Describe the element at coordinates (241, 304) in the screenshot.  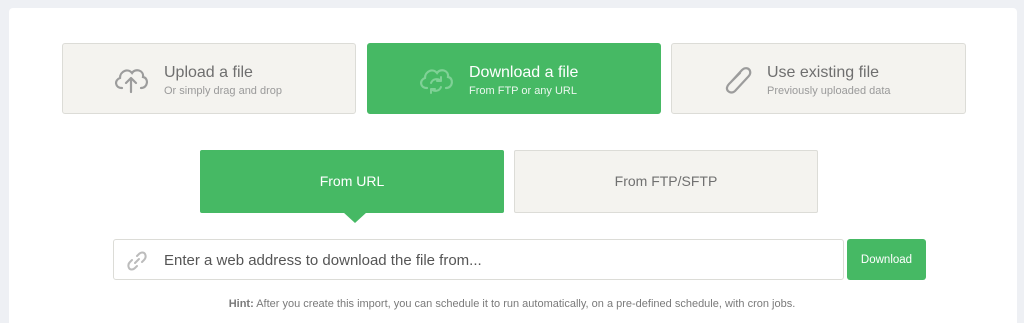
I see `hint-label: Hint:` at that location.